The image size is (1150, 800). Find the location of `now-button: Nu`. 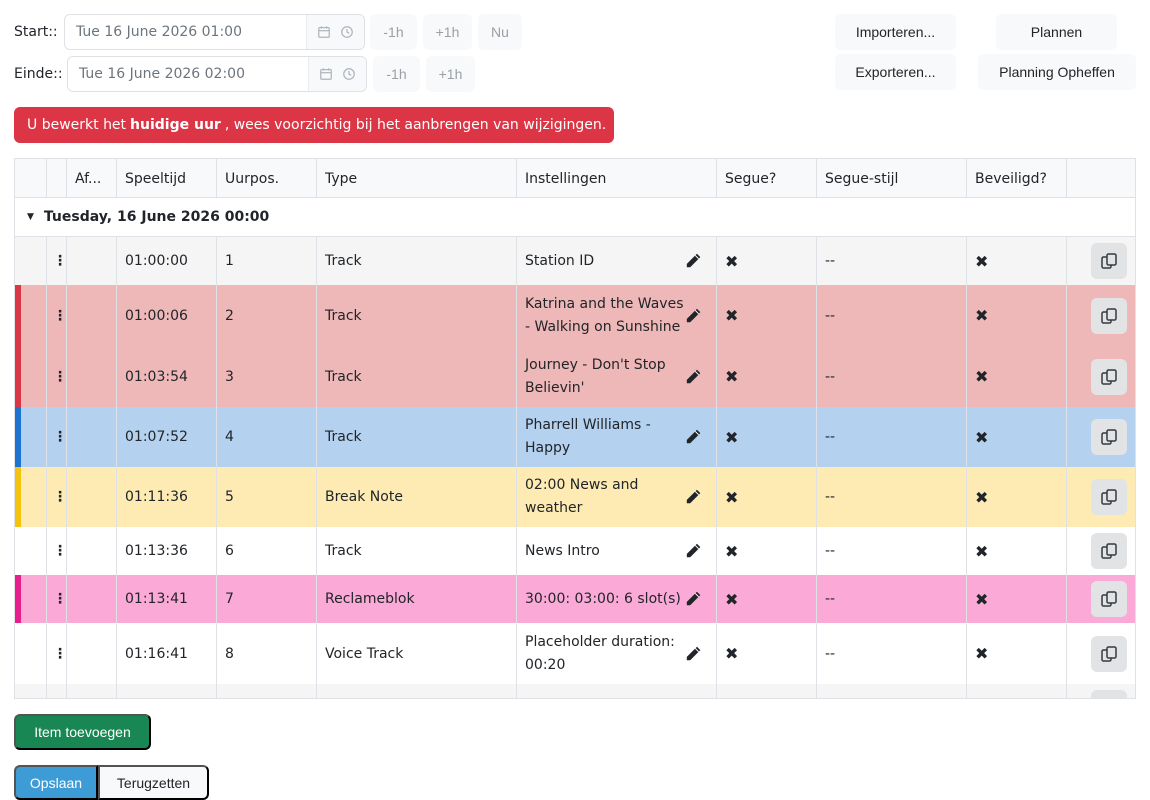

now-button: Nu is located at coordinates (500, 32).